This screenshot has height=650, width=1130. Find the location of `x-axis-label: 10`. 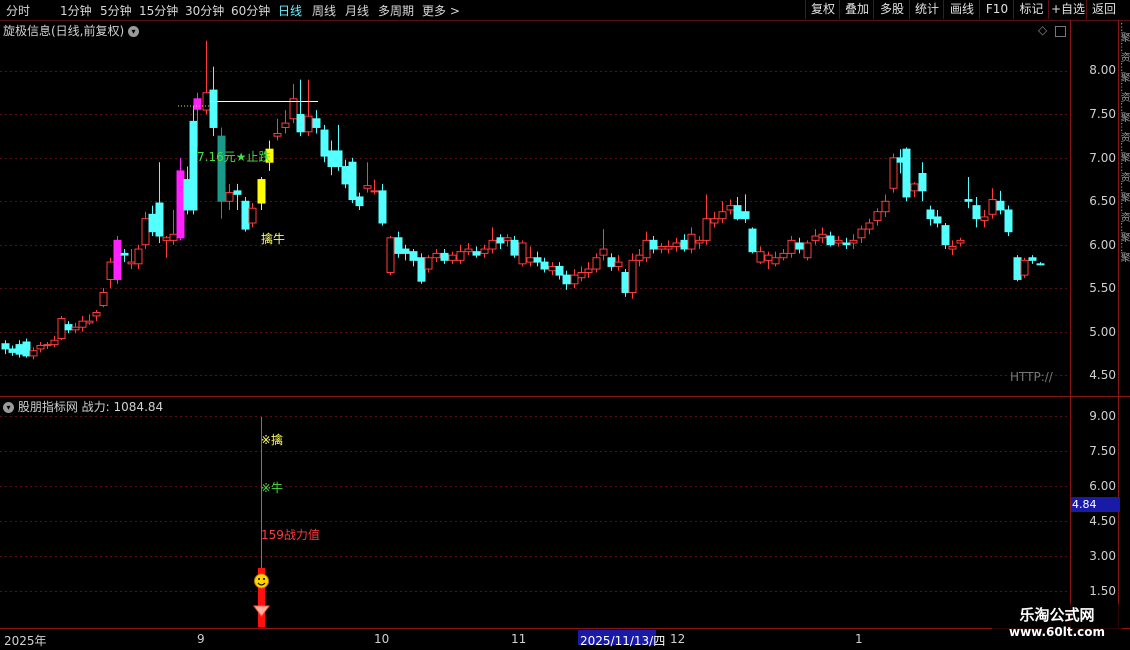

x-axis-label: 10 is located at coordinates (382, 639).